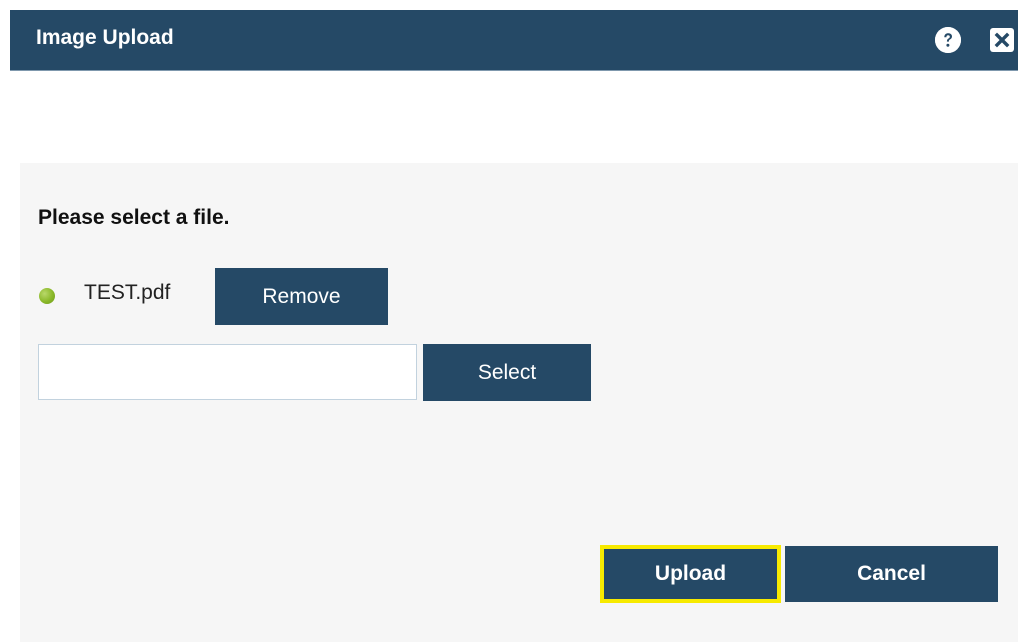  Describe the element at coordinates (227, 372) in the screenshot. I see `file-path-input` at that location.